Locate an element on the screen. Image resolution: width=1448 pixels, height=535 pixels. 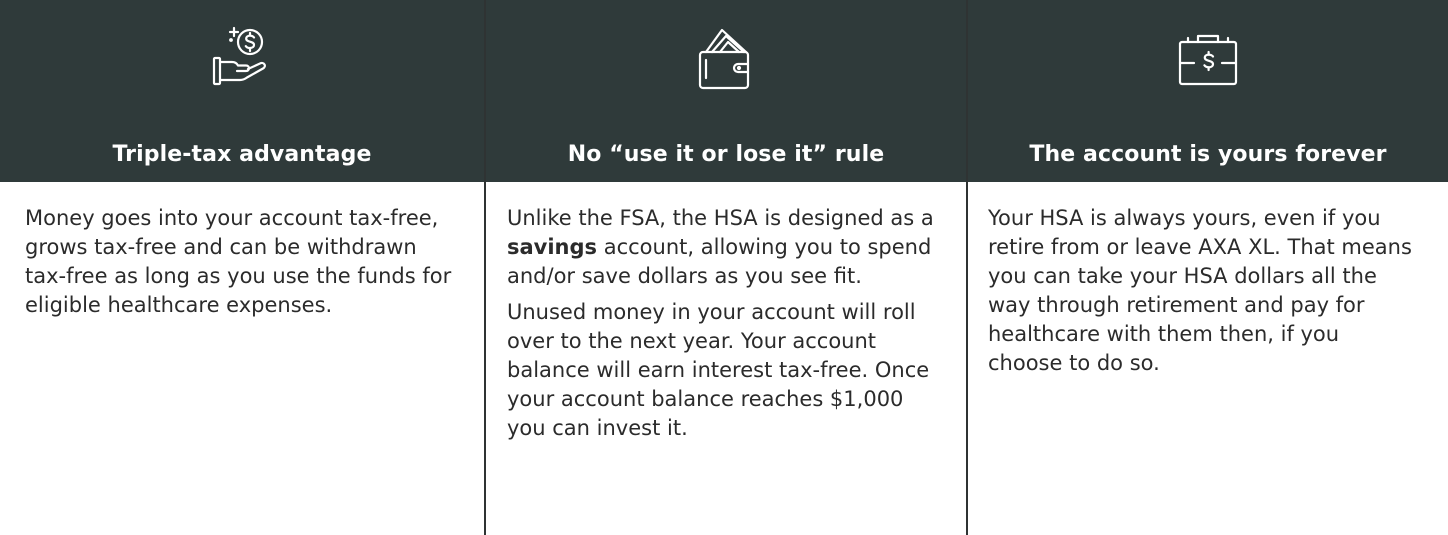
column-title: Triple-tax advantage is located at coordinates (242, 154).